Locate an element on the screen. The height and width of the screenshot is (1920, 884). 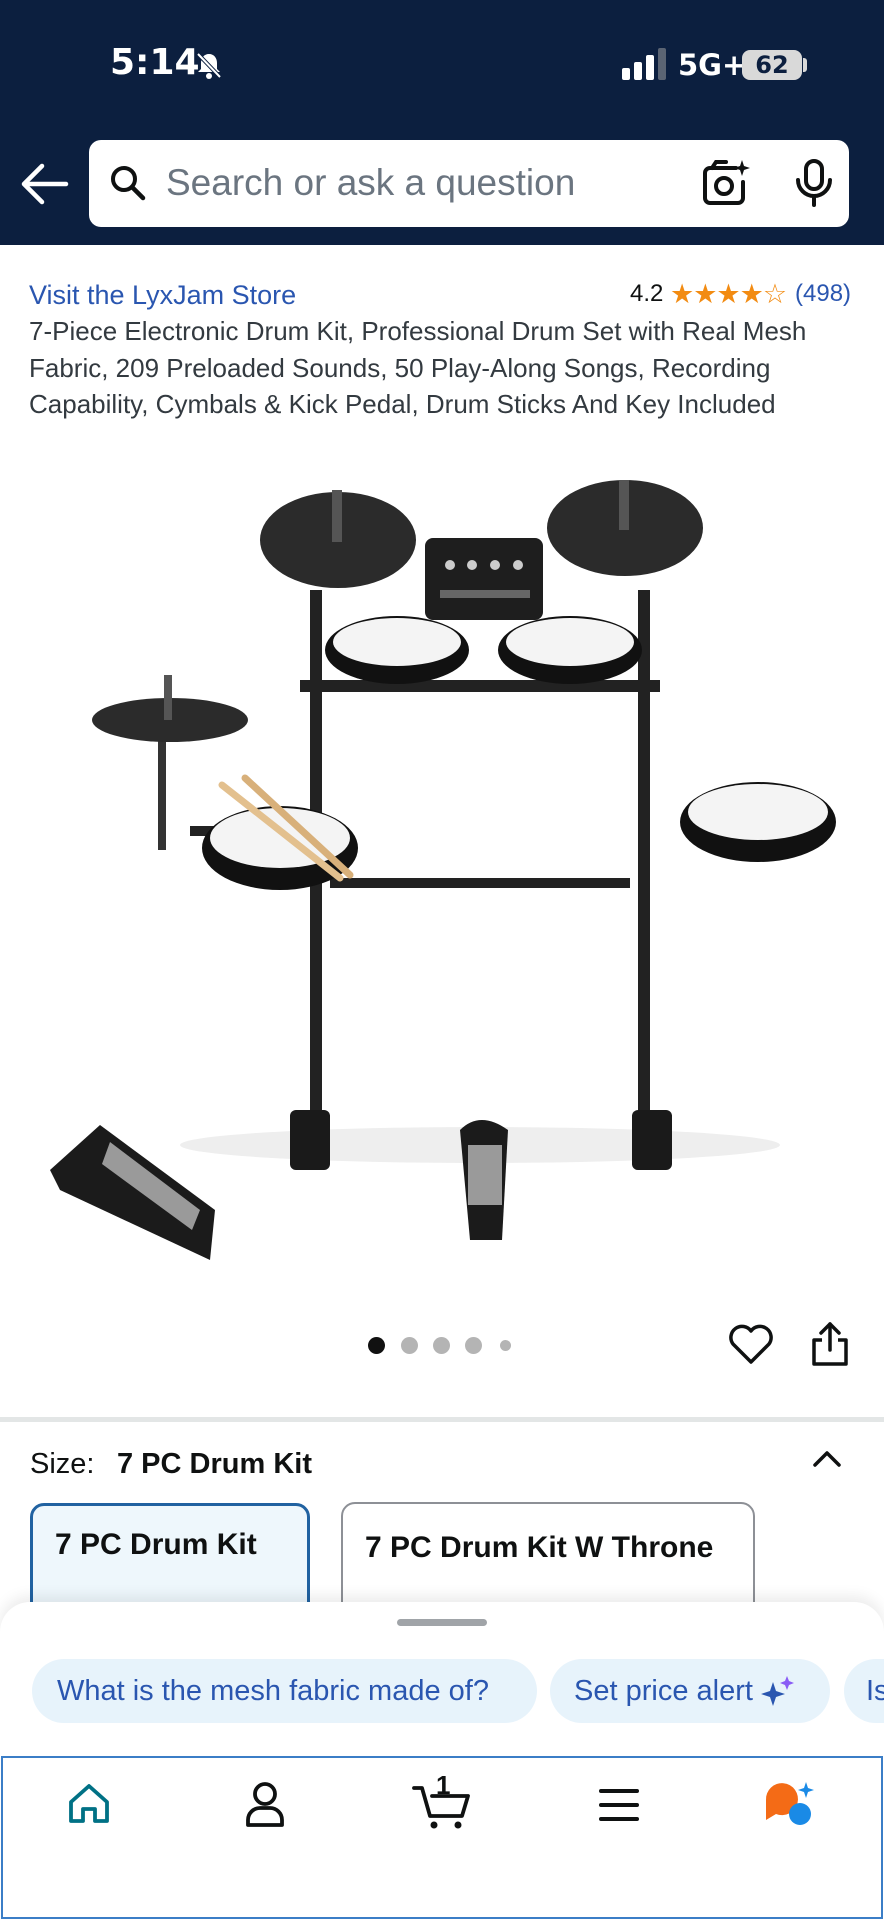
menu-icon is located at coordinates (619, 1805).